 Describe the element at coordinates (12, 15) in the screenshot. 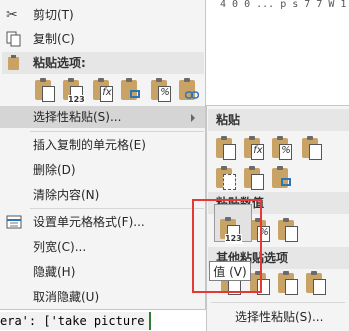

I see `scissors-icon: ✂` at that location.